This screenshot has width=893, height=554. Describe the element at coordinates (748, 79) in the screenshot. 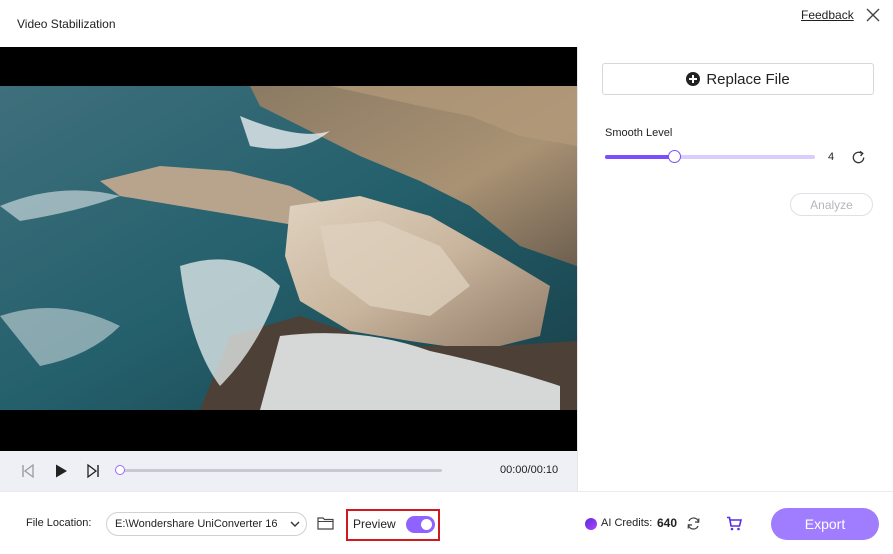

I see `replace-file-label: Replace File` at that location.